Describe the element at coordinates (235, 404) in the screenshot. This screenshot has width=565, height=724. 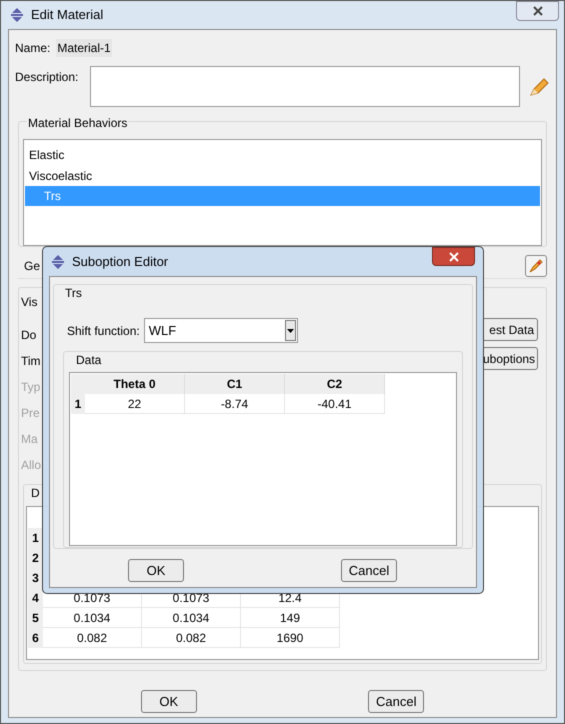
I see `table-cell: -8.74` at that location.